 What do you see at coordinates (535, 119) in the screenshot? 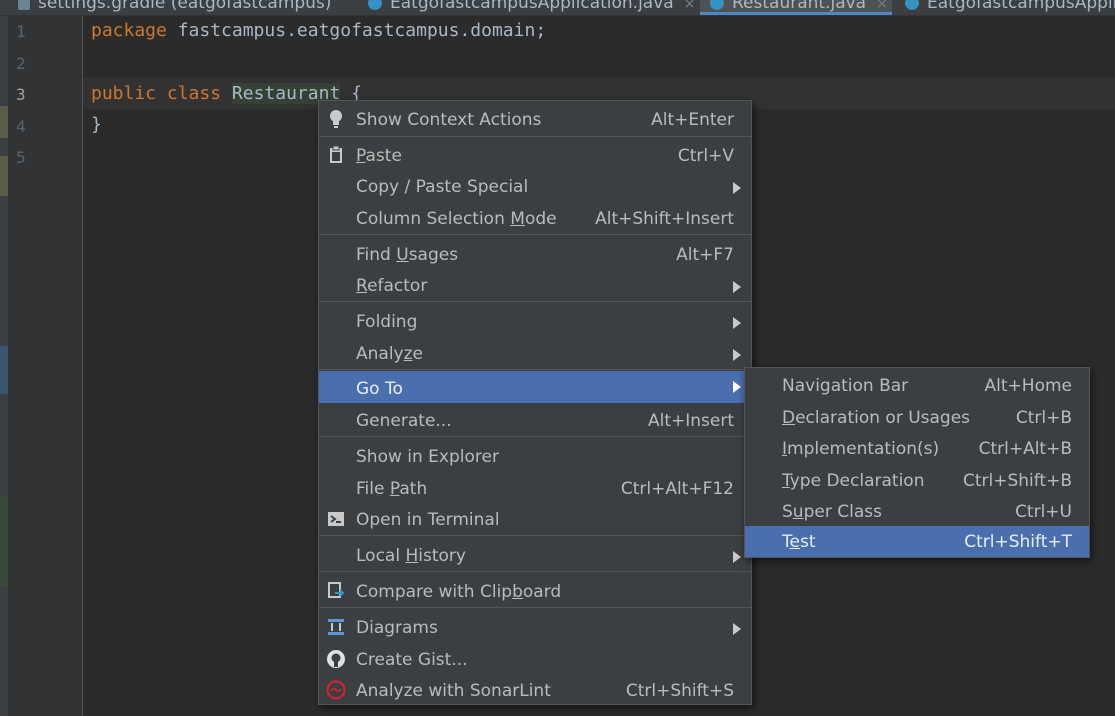
I see `menu-item-show-context-actions: Show Context Actions Alt+Enter` at bounding box center [535, 119].